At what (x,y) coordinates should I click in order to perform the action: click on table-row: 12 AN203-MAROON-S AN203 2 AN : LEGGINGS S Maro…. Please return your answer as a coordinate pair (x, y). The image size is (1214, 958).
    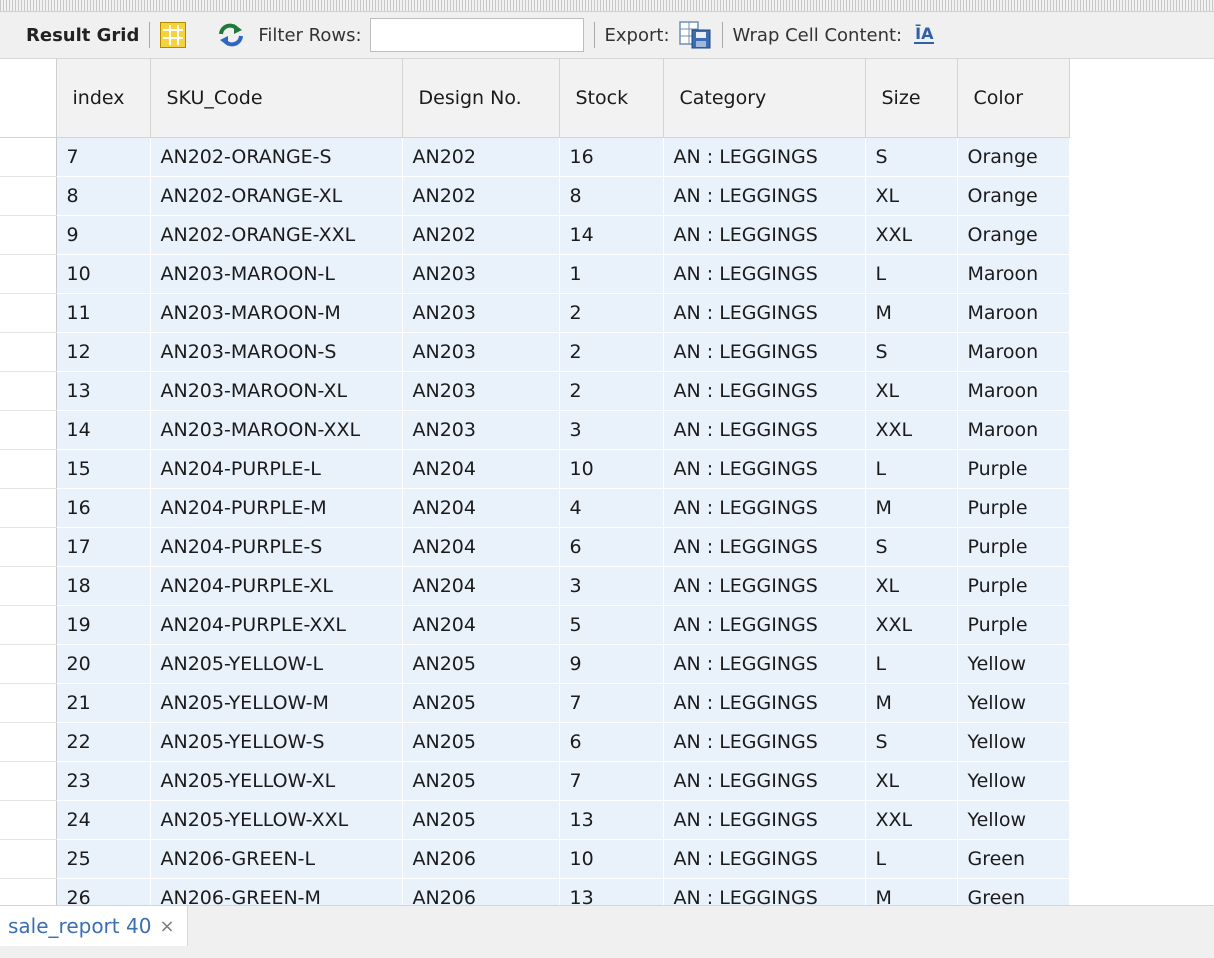
    Looking at the image, I should click on (535, 352).